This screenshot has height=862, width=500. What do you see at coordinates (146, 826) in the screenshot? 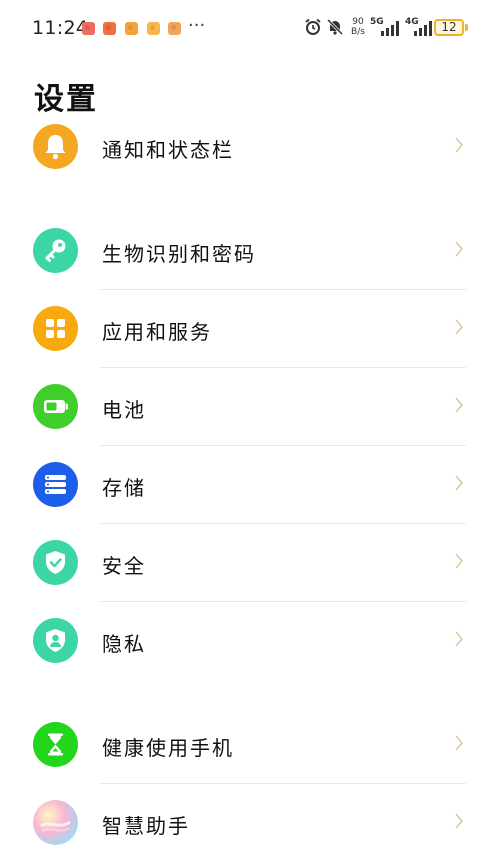
I see `settings-item-label: 智慧助手` at bounding box center [146, 826].